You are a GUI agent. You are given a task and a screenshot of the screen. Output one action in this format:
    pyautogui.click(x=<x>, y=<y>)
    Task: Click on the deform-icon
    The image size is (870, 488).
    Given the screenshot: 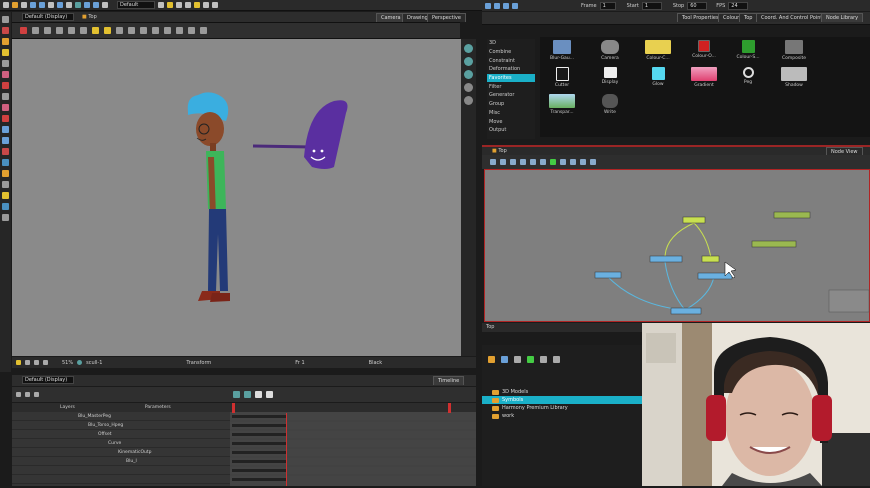 What is the action you would take?
    pyautogui.click(x=96, y=5)
    